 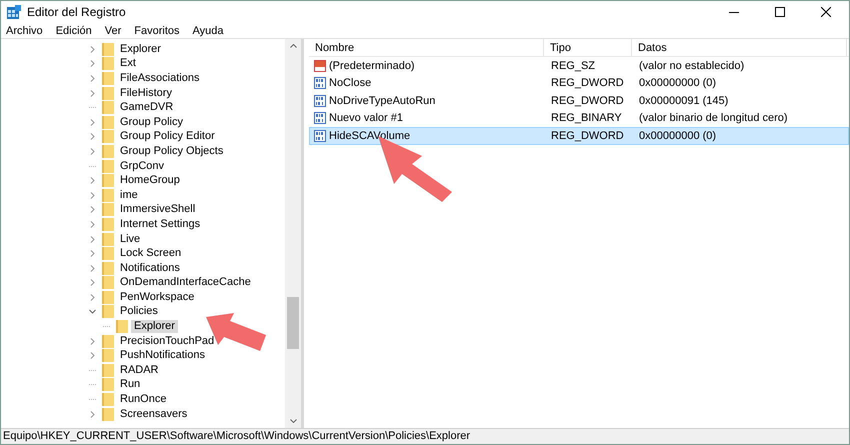 What do you see at coordinates (153, 414) in the screenshot?
I see `tree-item: Screensavers` at bounding box center [153, 414].